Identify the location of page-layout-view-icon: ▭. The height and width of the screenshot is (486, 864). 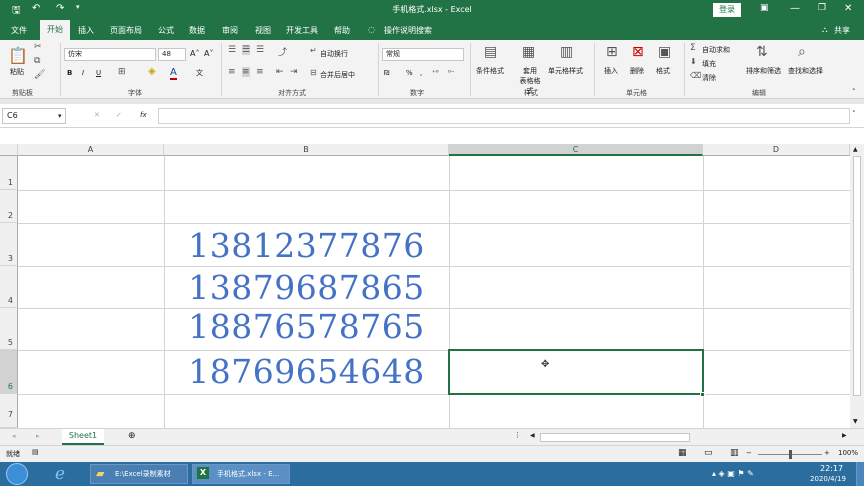
(708, 453).